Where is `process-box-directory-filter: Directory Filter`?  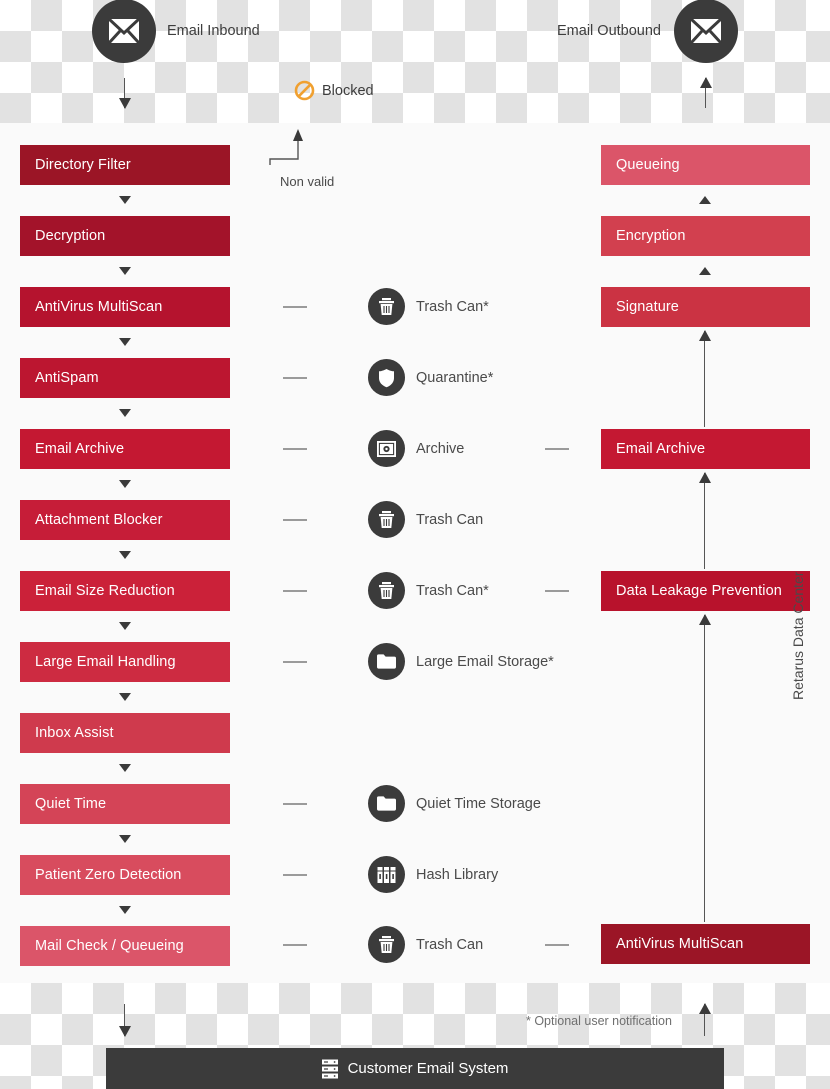
process-box-directory-filter: Directory Filter is located at coordinates (125, 165).